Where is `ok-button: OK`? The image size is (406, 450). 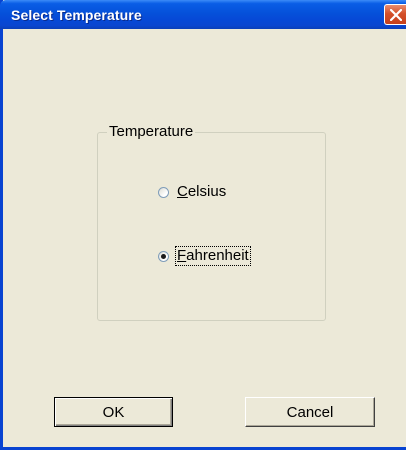 ok-button: OK is located at coordinates (113, 412).